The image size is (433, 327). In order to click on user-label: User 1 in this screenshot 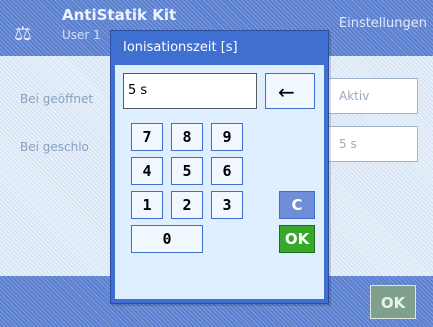, I will do `click(81, 35)`.